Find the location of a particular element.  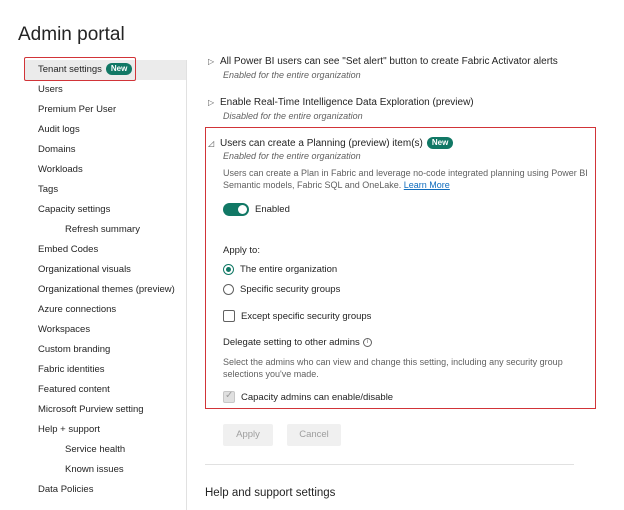

delegate-setting-title: Delegate setting to other admins i is located at coordinates (297, 342).